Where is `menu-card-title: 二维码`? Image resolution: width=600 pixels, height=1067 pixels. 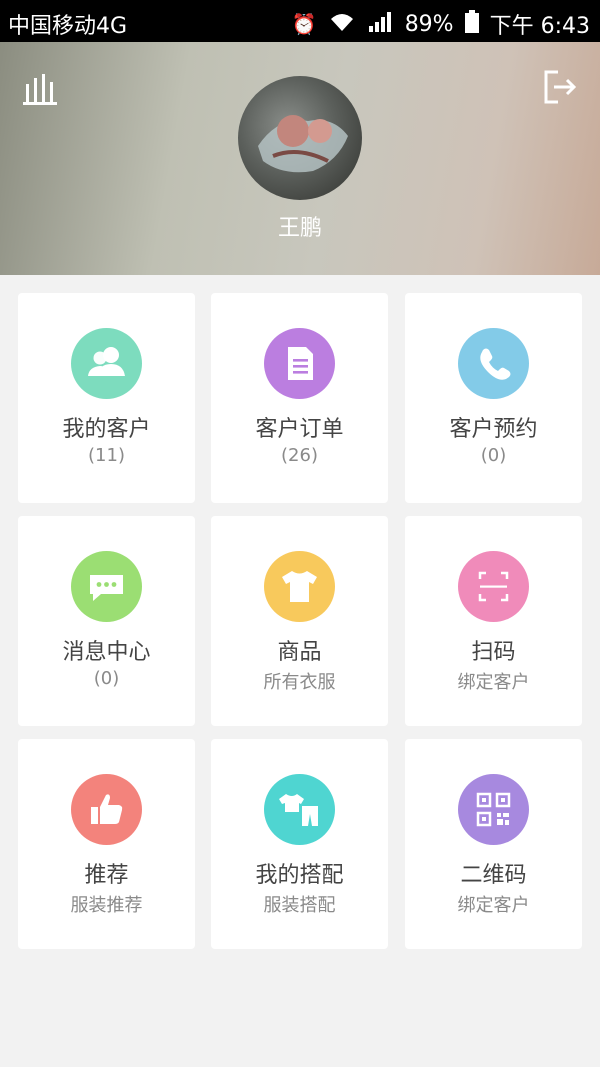
menu-card-title: 二维码 is located at coordinates (493, 875).